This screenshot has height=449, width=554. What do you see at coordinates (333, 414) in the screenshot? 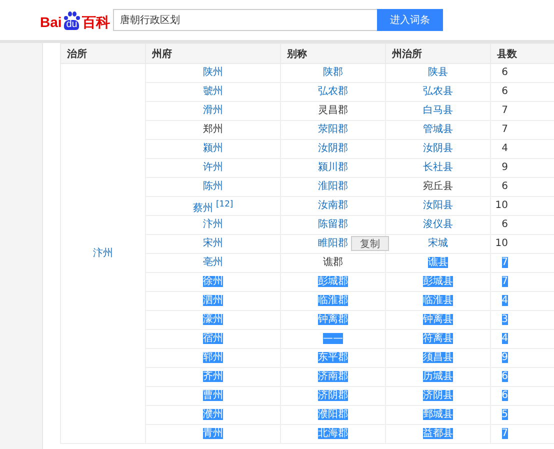
I see `cell-text: 濮阳郡` at bounding box center [333, 414].